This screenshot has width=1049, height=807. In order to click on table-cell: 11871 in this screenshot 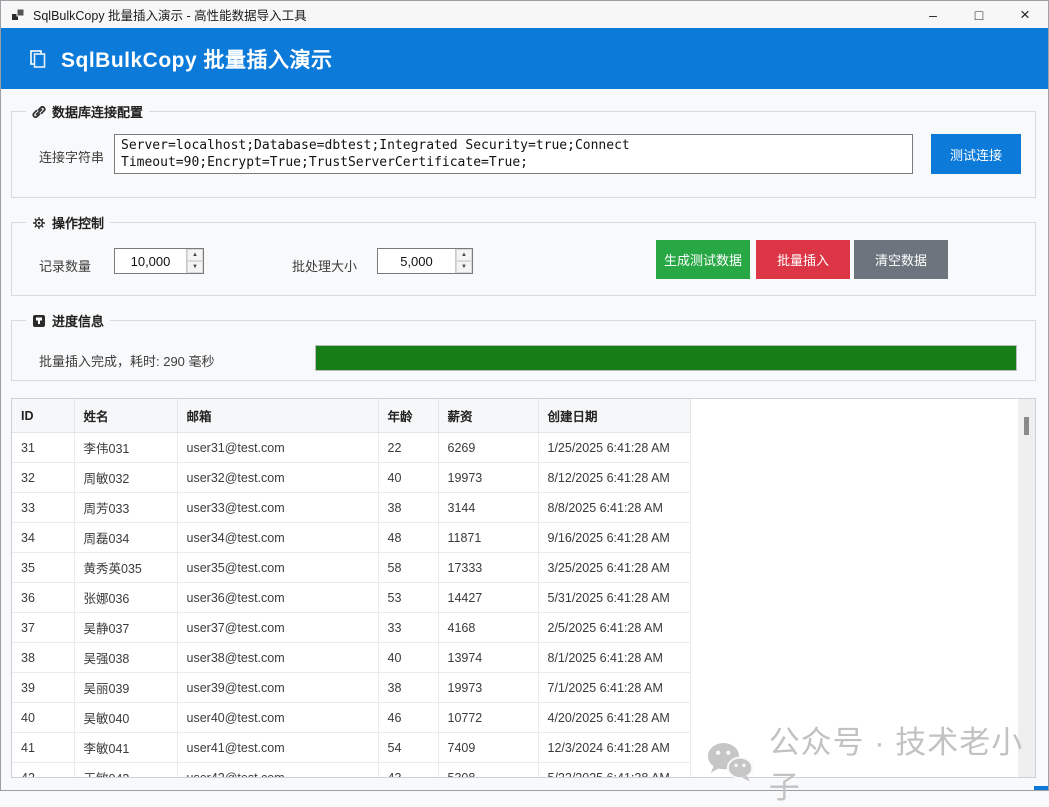, I will do `click(488, 537)`.